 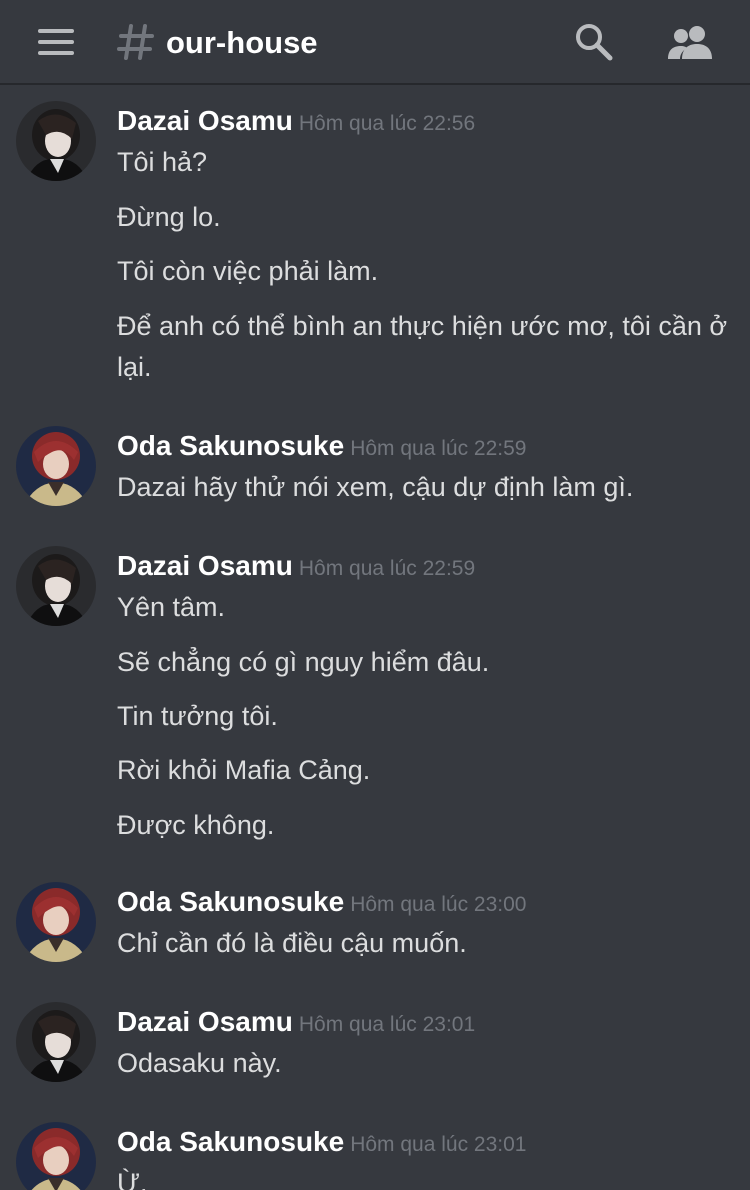 I want to click on timestamp: Hôm qua lúc 22:56, so click(x=387, y=123).